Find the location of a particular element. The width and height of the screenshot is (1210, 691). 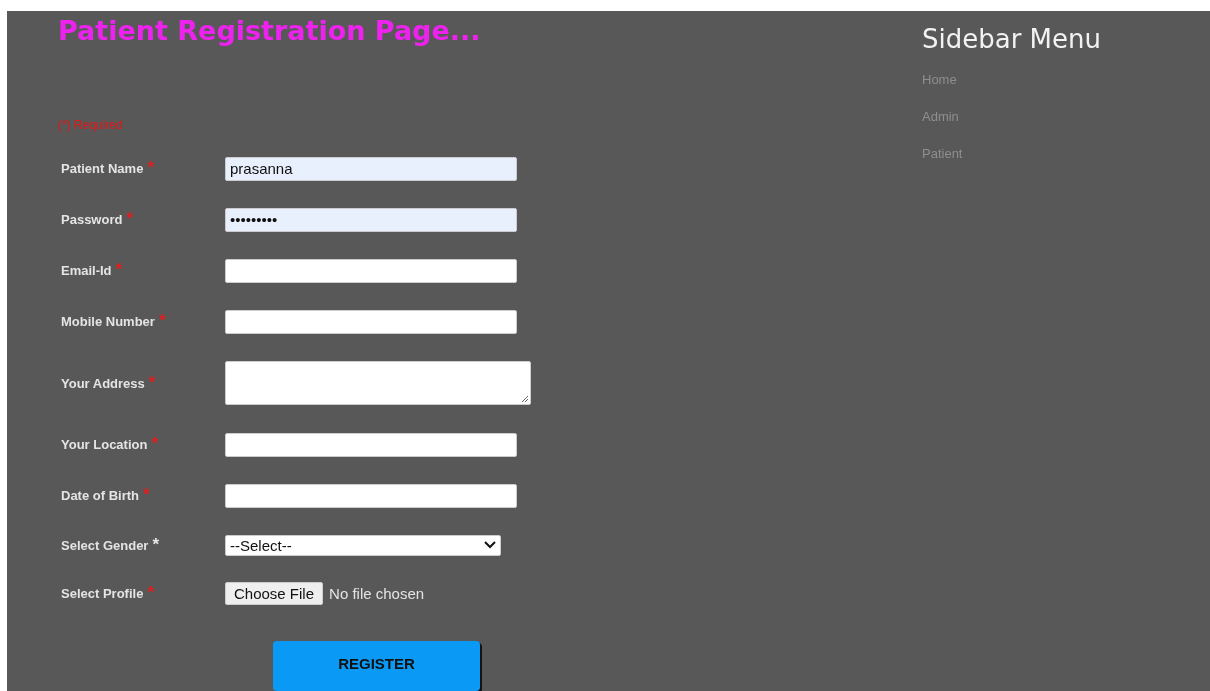

field-label: Patient Name is located at coordinates (102, 168).